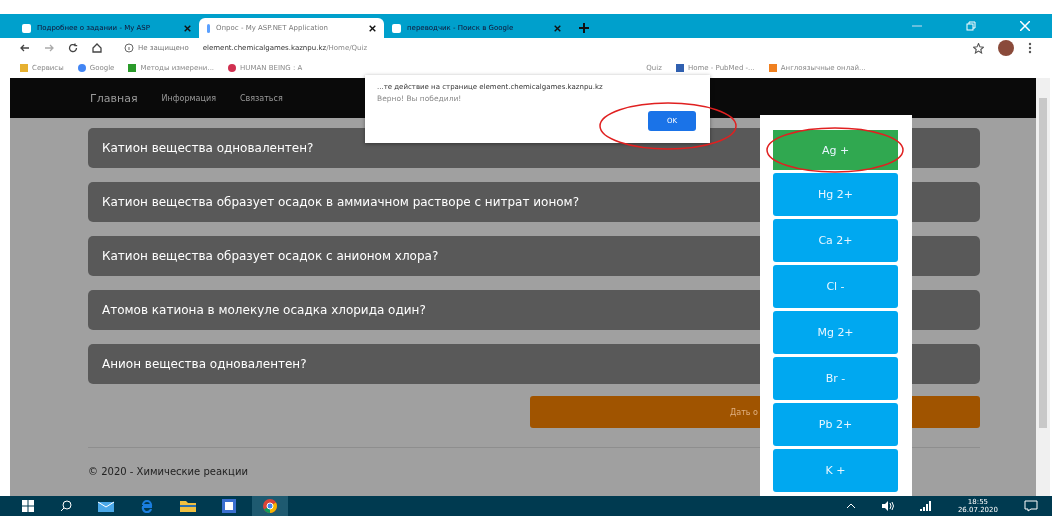 The image size is (1052, 516). Describe the element at coordinates (835, 240) in the screenshot. I see `ion-button: Ca 2+` at that location.